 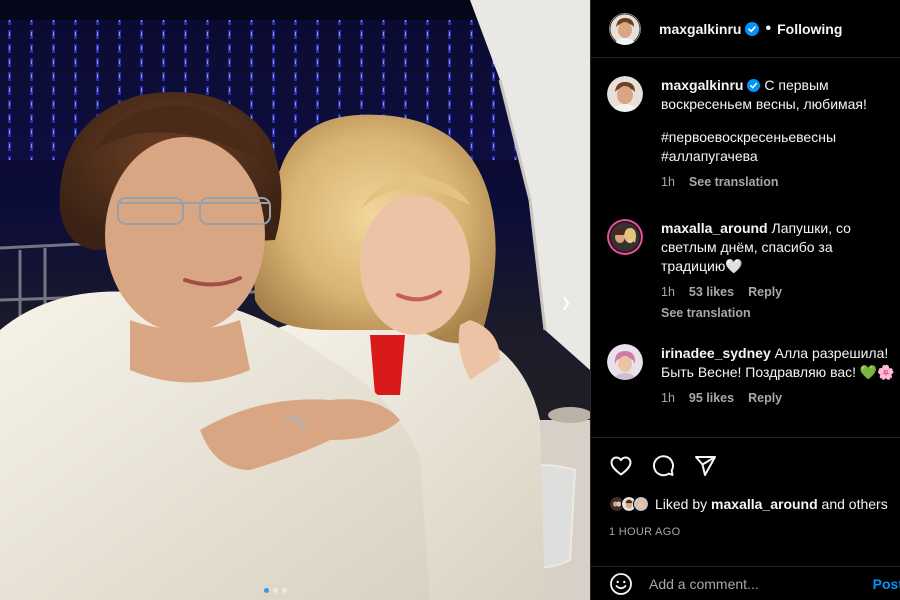 I want to click on liker-avatar, so click(x=641, y=504).